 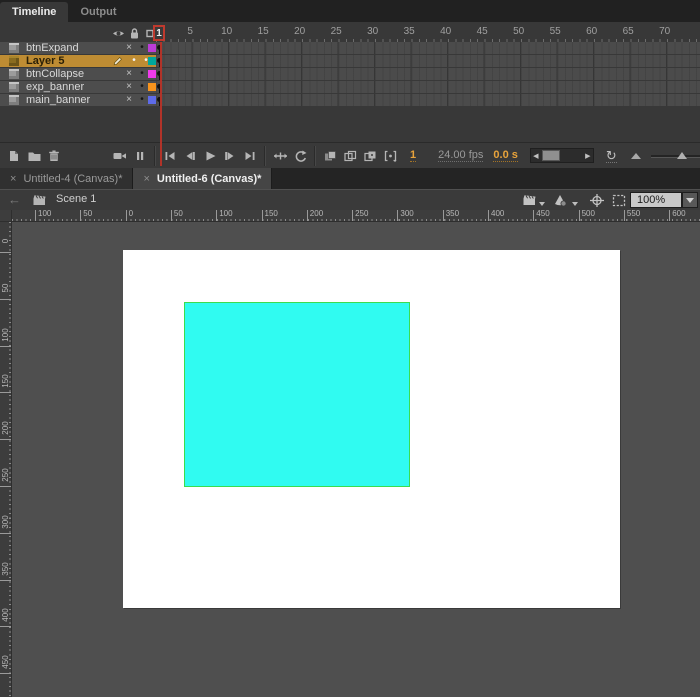 What do you see at coordinates (34, 156) in the screenshot?
I see `new-folder-icon` at bounding box center [34, 156].